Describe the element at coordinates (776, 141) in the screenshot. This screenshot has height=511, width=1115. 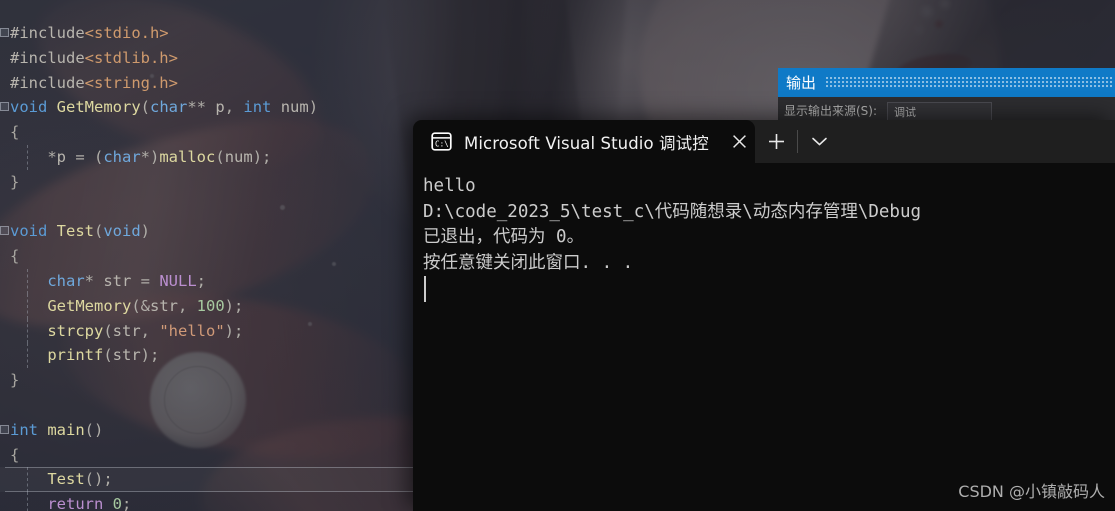
I see `plus-icon` at that location.